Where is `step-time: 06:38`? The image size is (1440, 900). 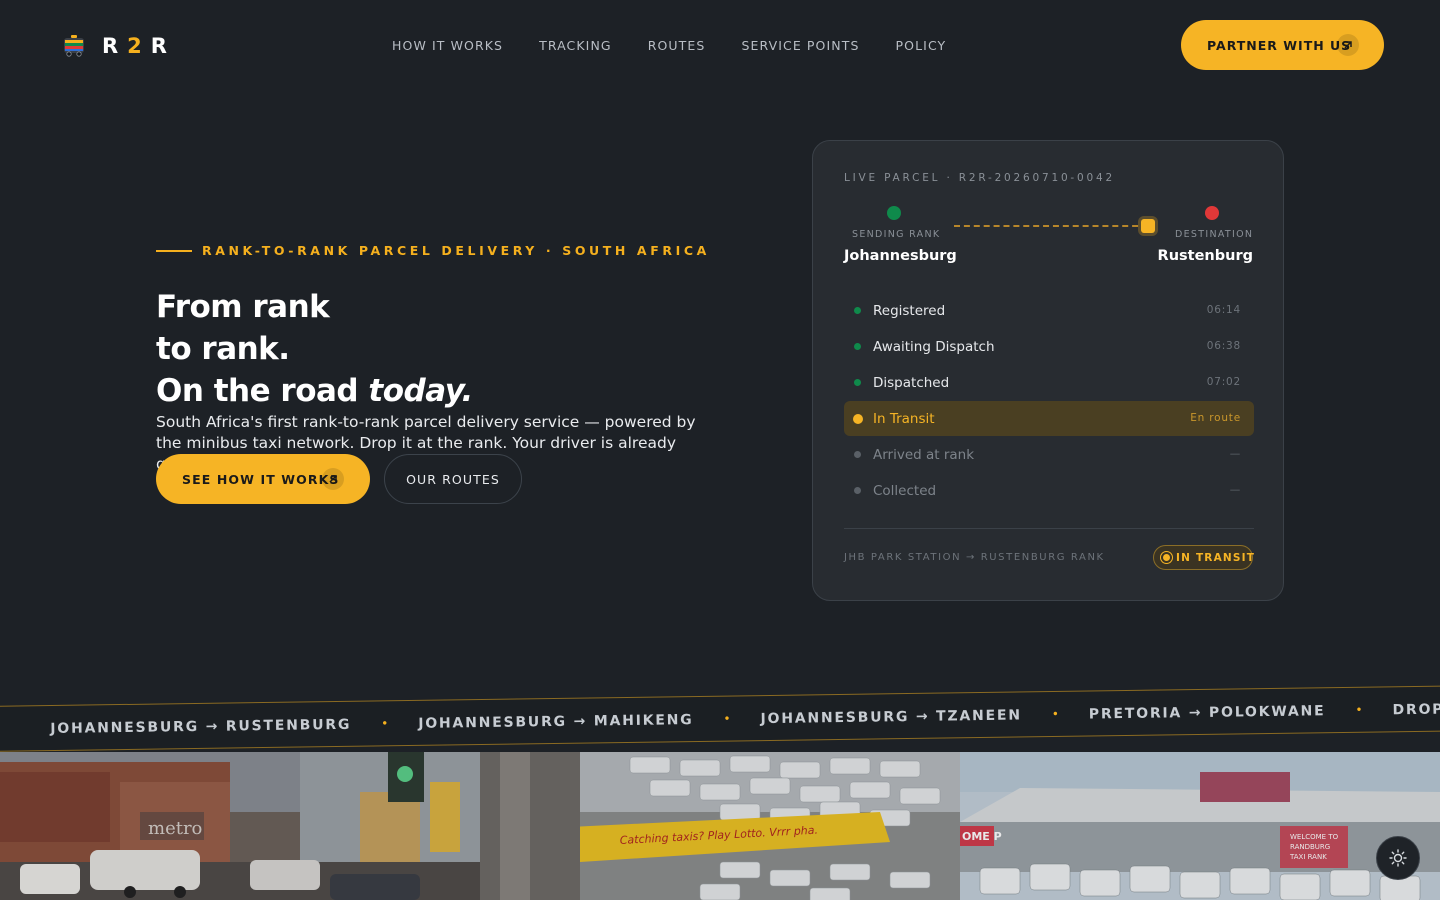 step-time: 06:38 is located at coordinates (1223, 346).